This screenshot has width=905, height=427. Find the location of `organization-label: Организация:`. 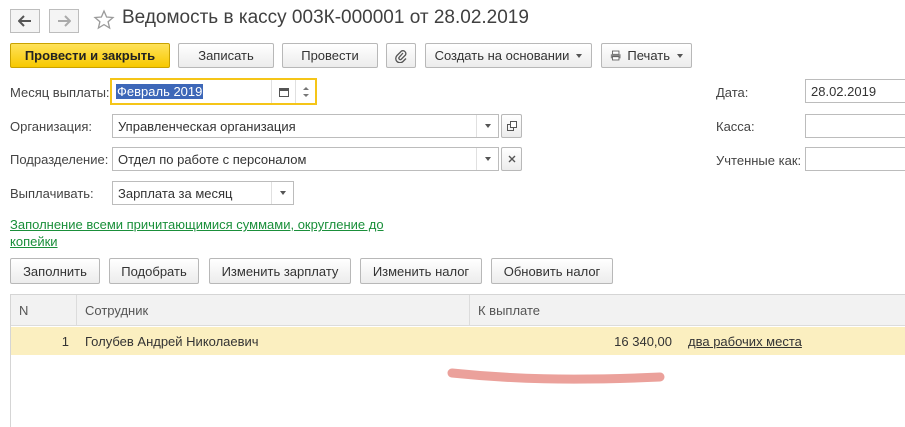

organization-label: Организация: is located at coordinates (51, 126).